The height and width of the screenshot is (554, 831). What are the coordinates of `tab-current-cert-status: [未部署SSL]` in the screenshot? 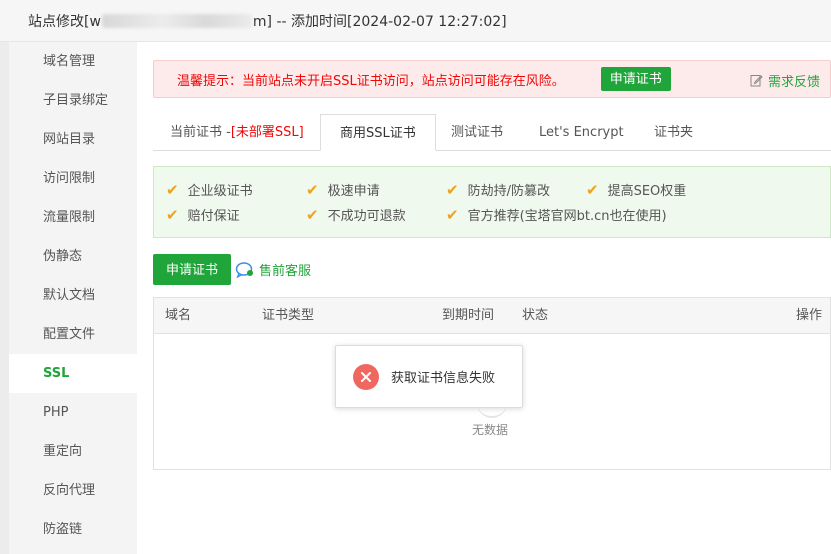 It's located at (267, 132).